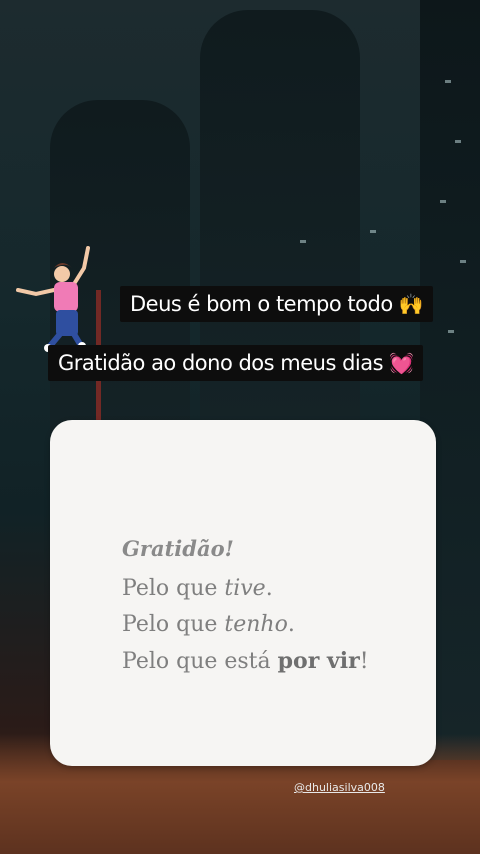 The width and height of the screenshot is (480, 854). What do you see at coordinates (178, 548) in the screenshot?
I see `quote-title: Gratidão!` at bounding box center [178, 548].